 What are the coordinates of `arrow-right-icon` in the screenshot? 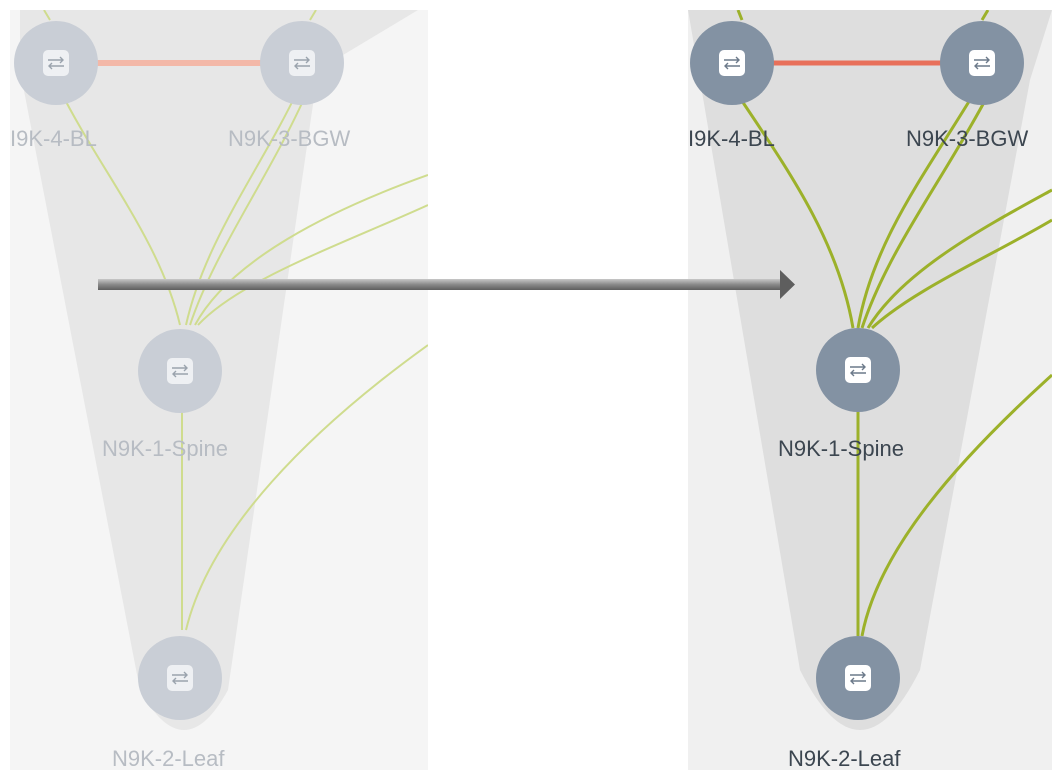 It's located at (446, 284).